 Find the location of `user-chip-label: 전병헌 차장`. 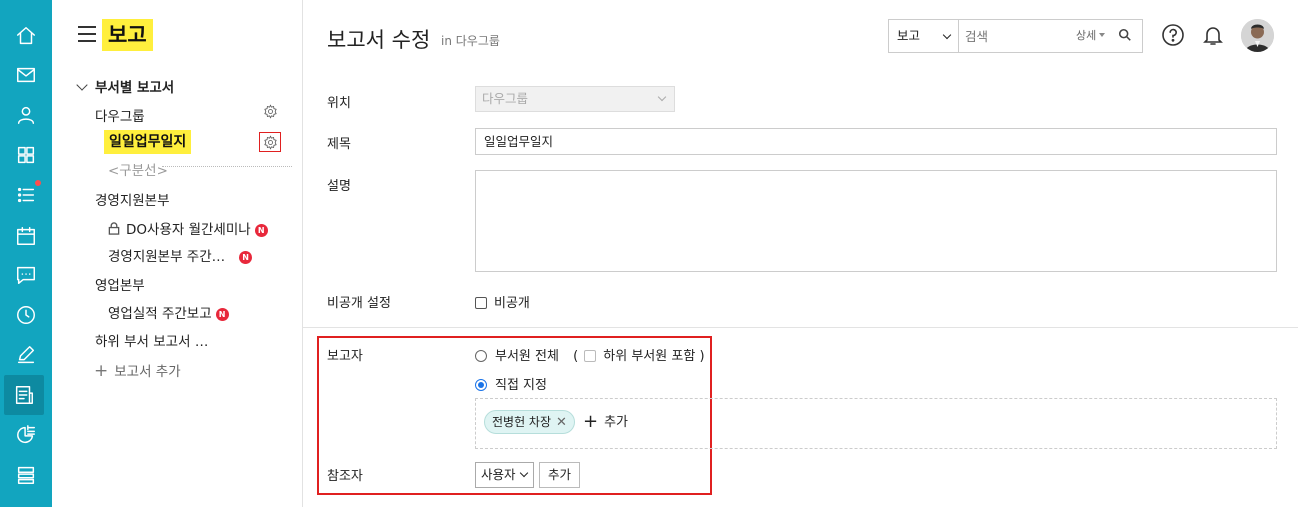

user-chip-label: 전병헌 차장 is located at coordinates (522, 422).